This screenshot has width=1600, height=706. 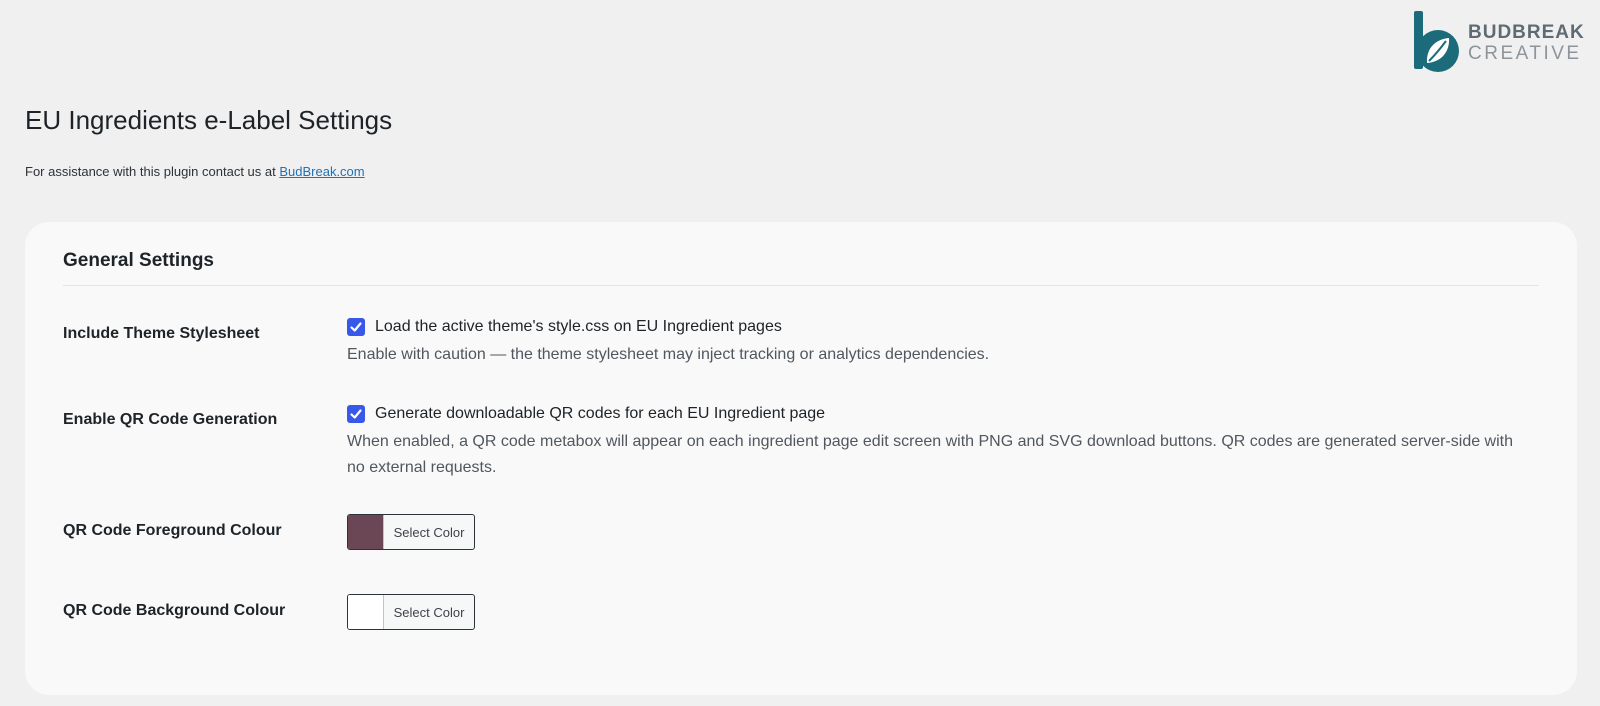 I want to click on logo-line2: CREATIVE, so click(x=1525, y=53).